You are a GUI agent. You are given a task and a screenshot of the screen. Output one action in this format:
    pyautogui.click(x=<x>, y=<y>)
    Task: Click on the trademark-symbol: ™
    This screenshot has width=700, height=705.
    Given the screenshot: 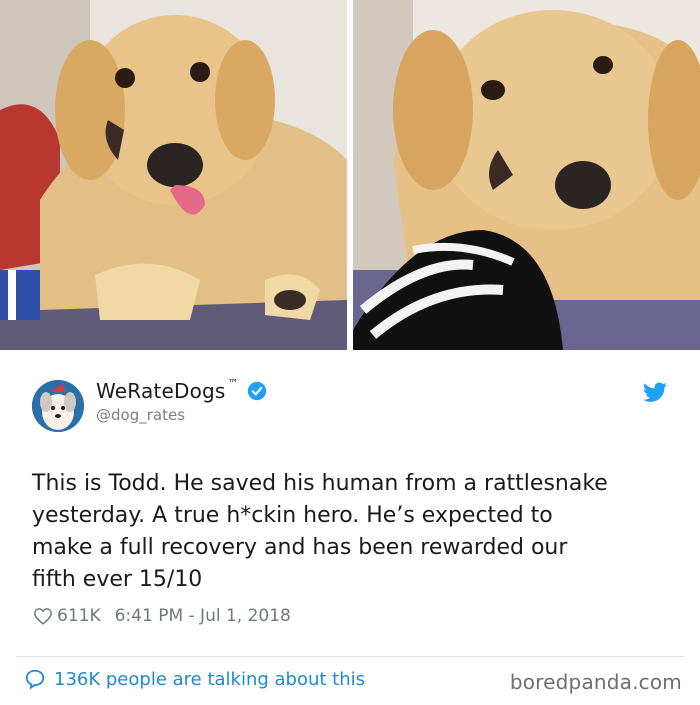 What is the action you would take?
    pyautogui.click(x=233, y=383)
    